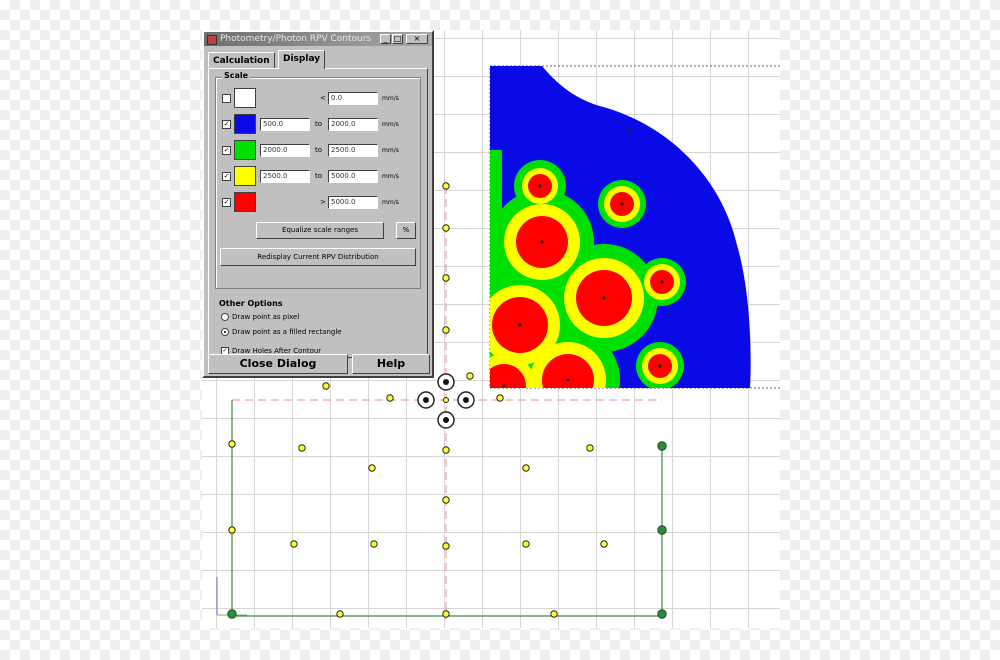 The image size is (1000, 660). What do you see at coordinates (226, 98) in the screenshot?
I see `scale-row-checkbox` at bounding box center [226, 98].